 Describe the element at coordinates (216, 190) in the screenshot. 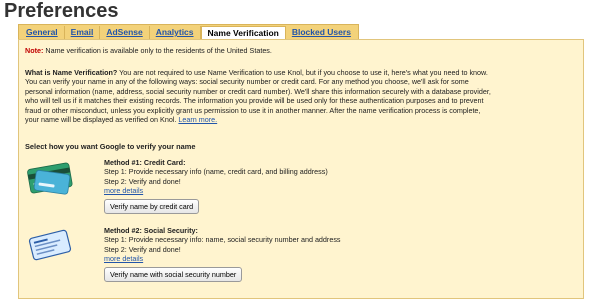

I see `method-1-more-details-link: more details` at that location.